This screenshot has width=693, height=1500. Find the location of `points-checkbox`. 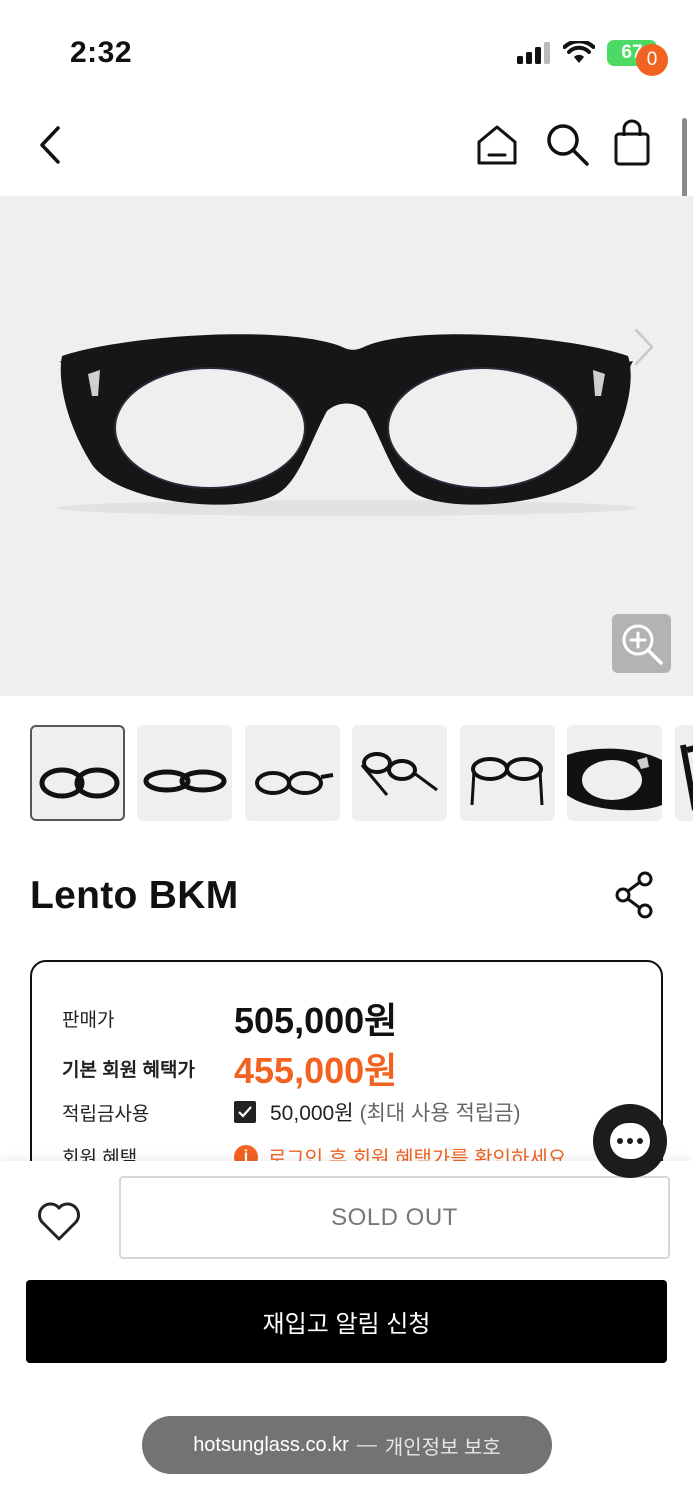

points-checkbox is located at coordinates (245, 1112).